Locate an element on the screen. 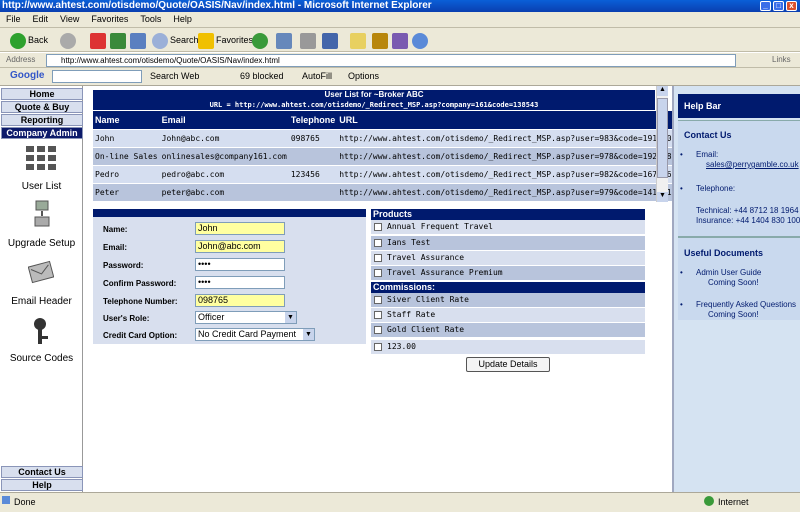 This screenshot has width=800, height=512. nav-home: Home is located at coordinates (42, 94).